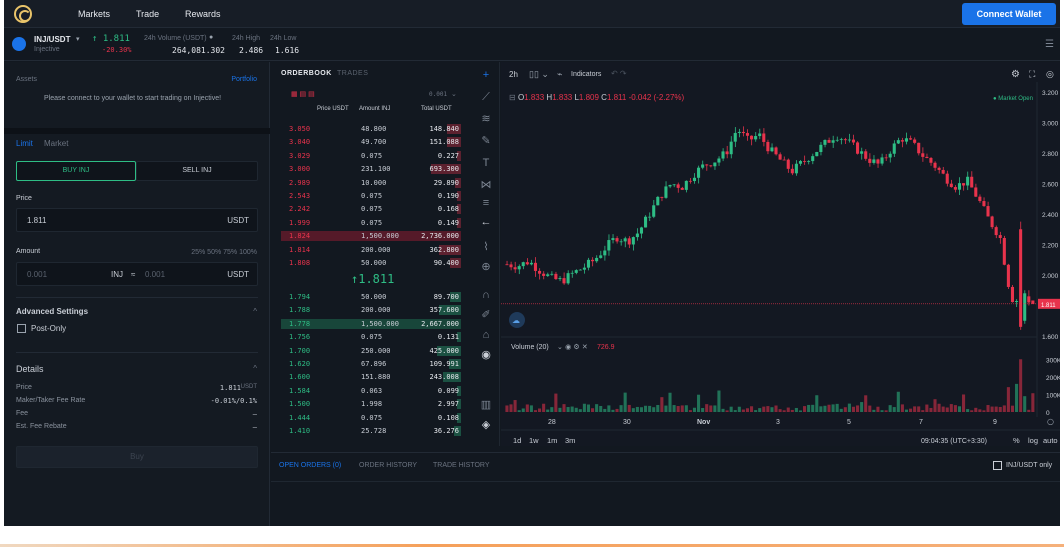 The width and height of the screenshot is (1064, 549). What do you see at coordinates (1032, 74) in the screenshot?
I see `fullscreen-icon: ⛶` at bounding box center [1032, 74].